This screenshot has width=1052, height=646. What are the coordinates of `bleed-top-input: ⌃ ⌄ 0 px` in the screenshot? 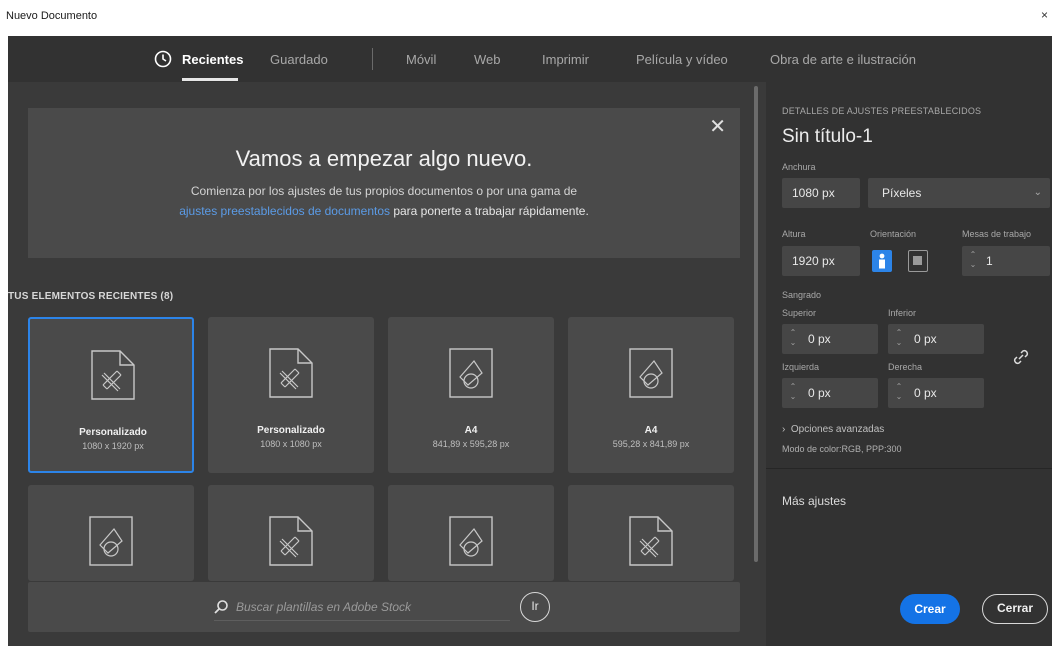 It's located at (830, 339).